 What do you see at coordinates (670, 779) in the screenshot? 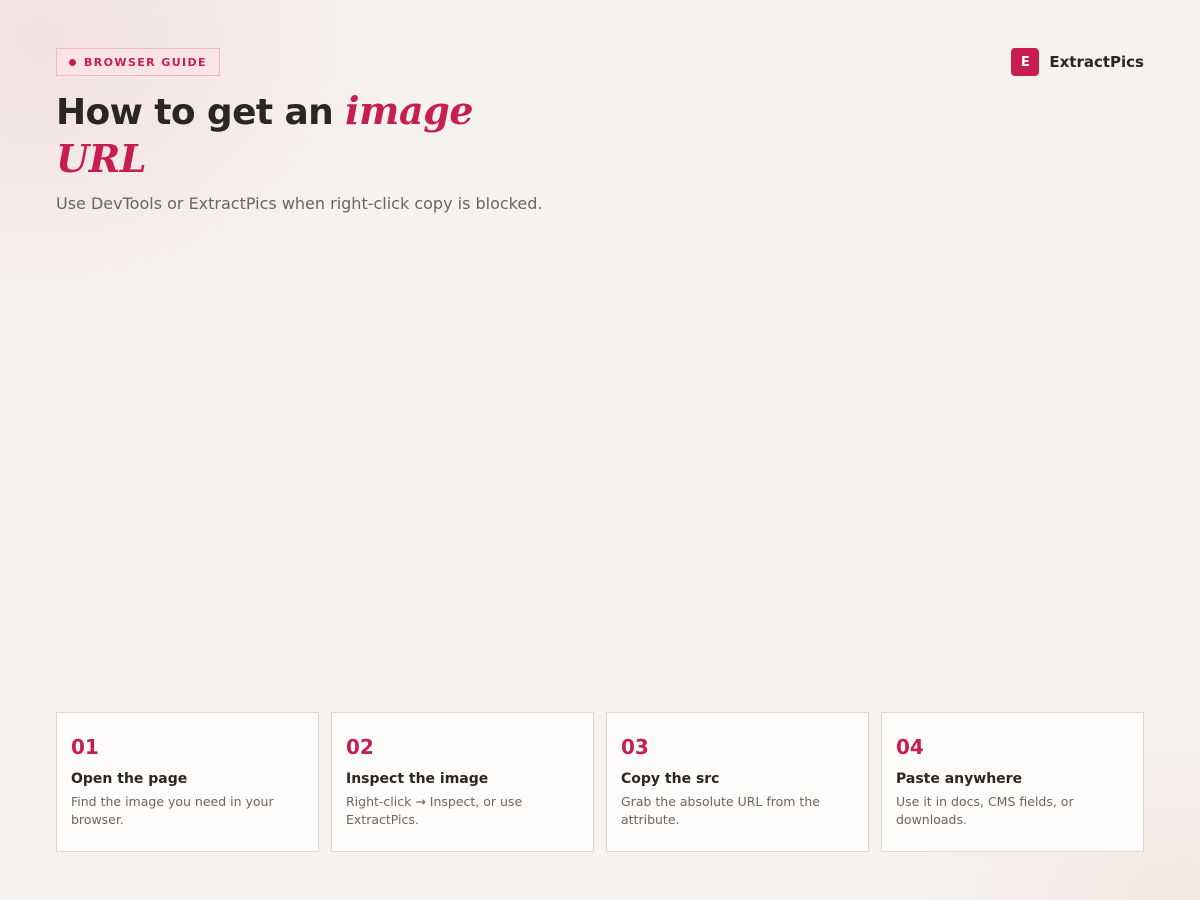
I see `step-title: Copy the src` at bounding box center [670, 779].